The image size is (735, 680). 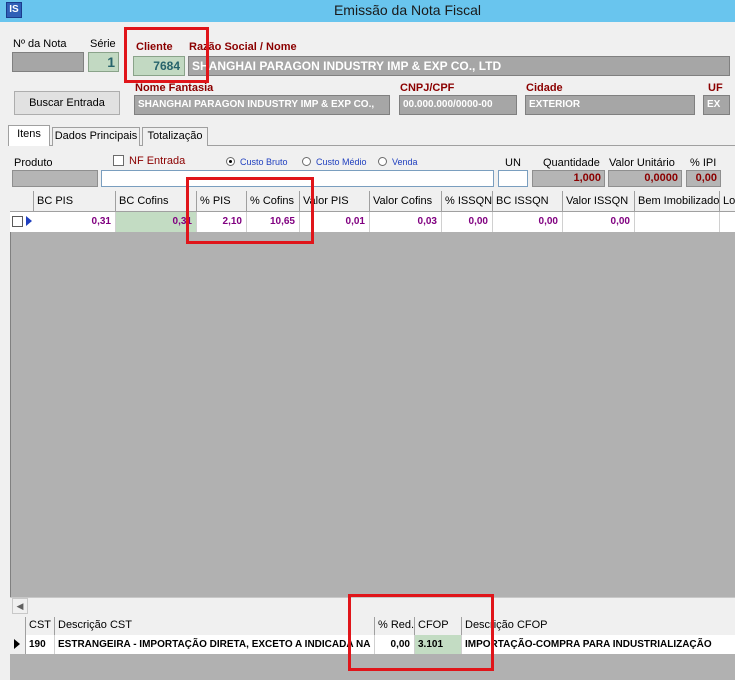 I want to click on nf-number-field, so click(x=48, y=62).